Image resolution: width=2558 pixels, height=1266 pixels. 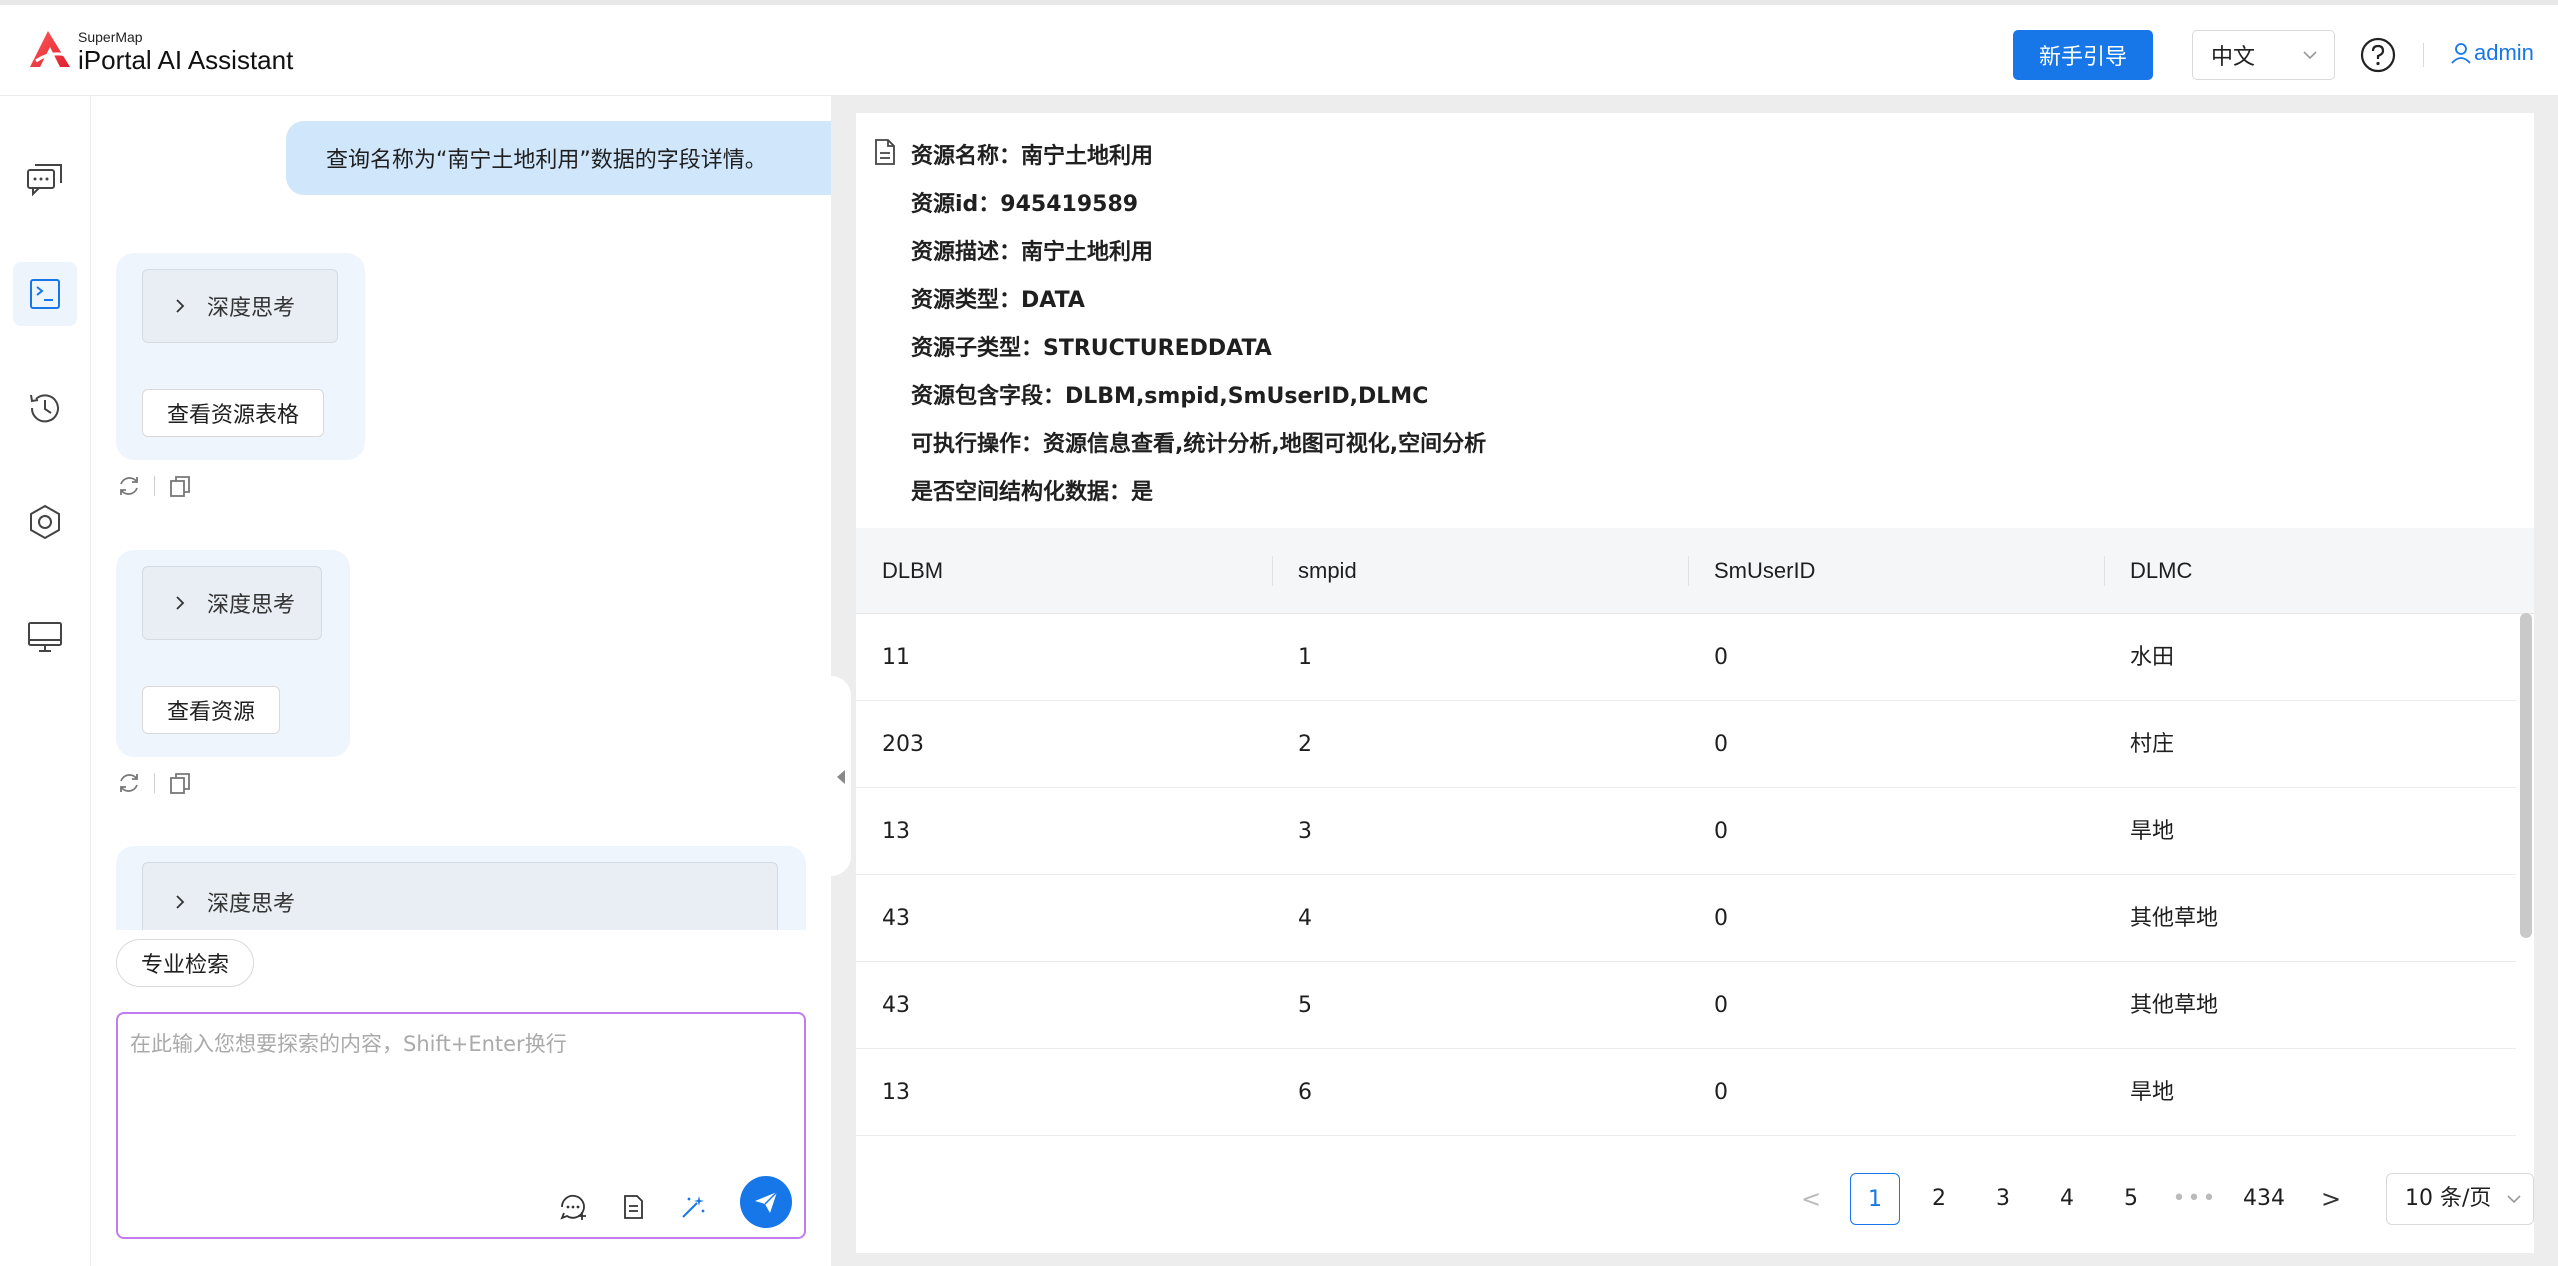 I want to click on page-4-button: 4, so click(x=2067, y=1199).